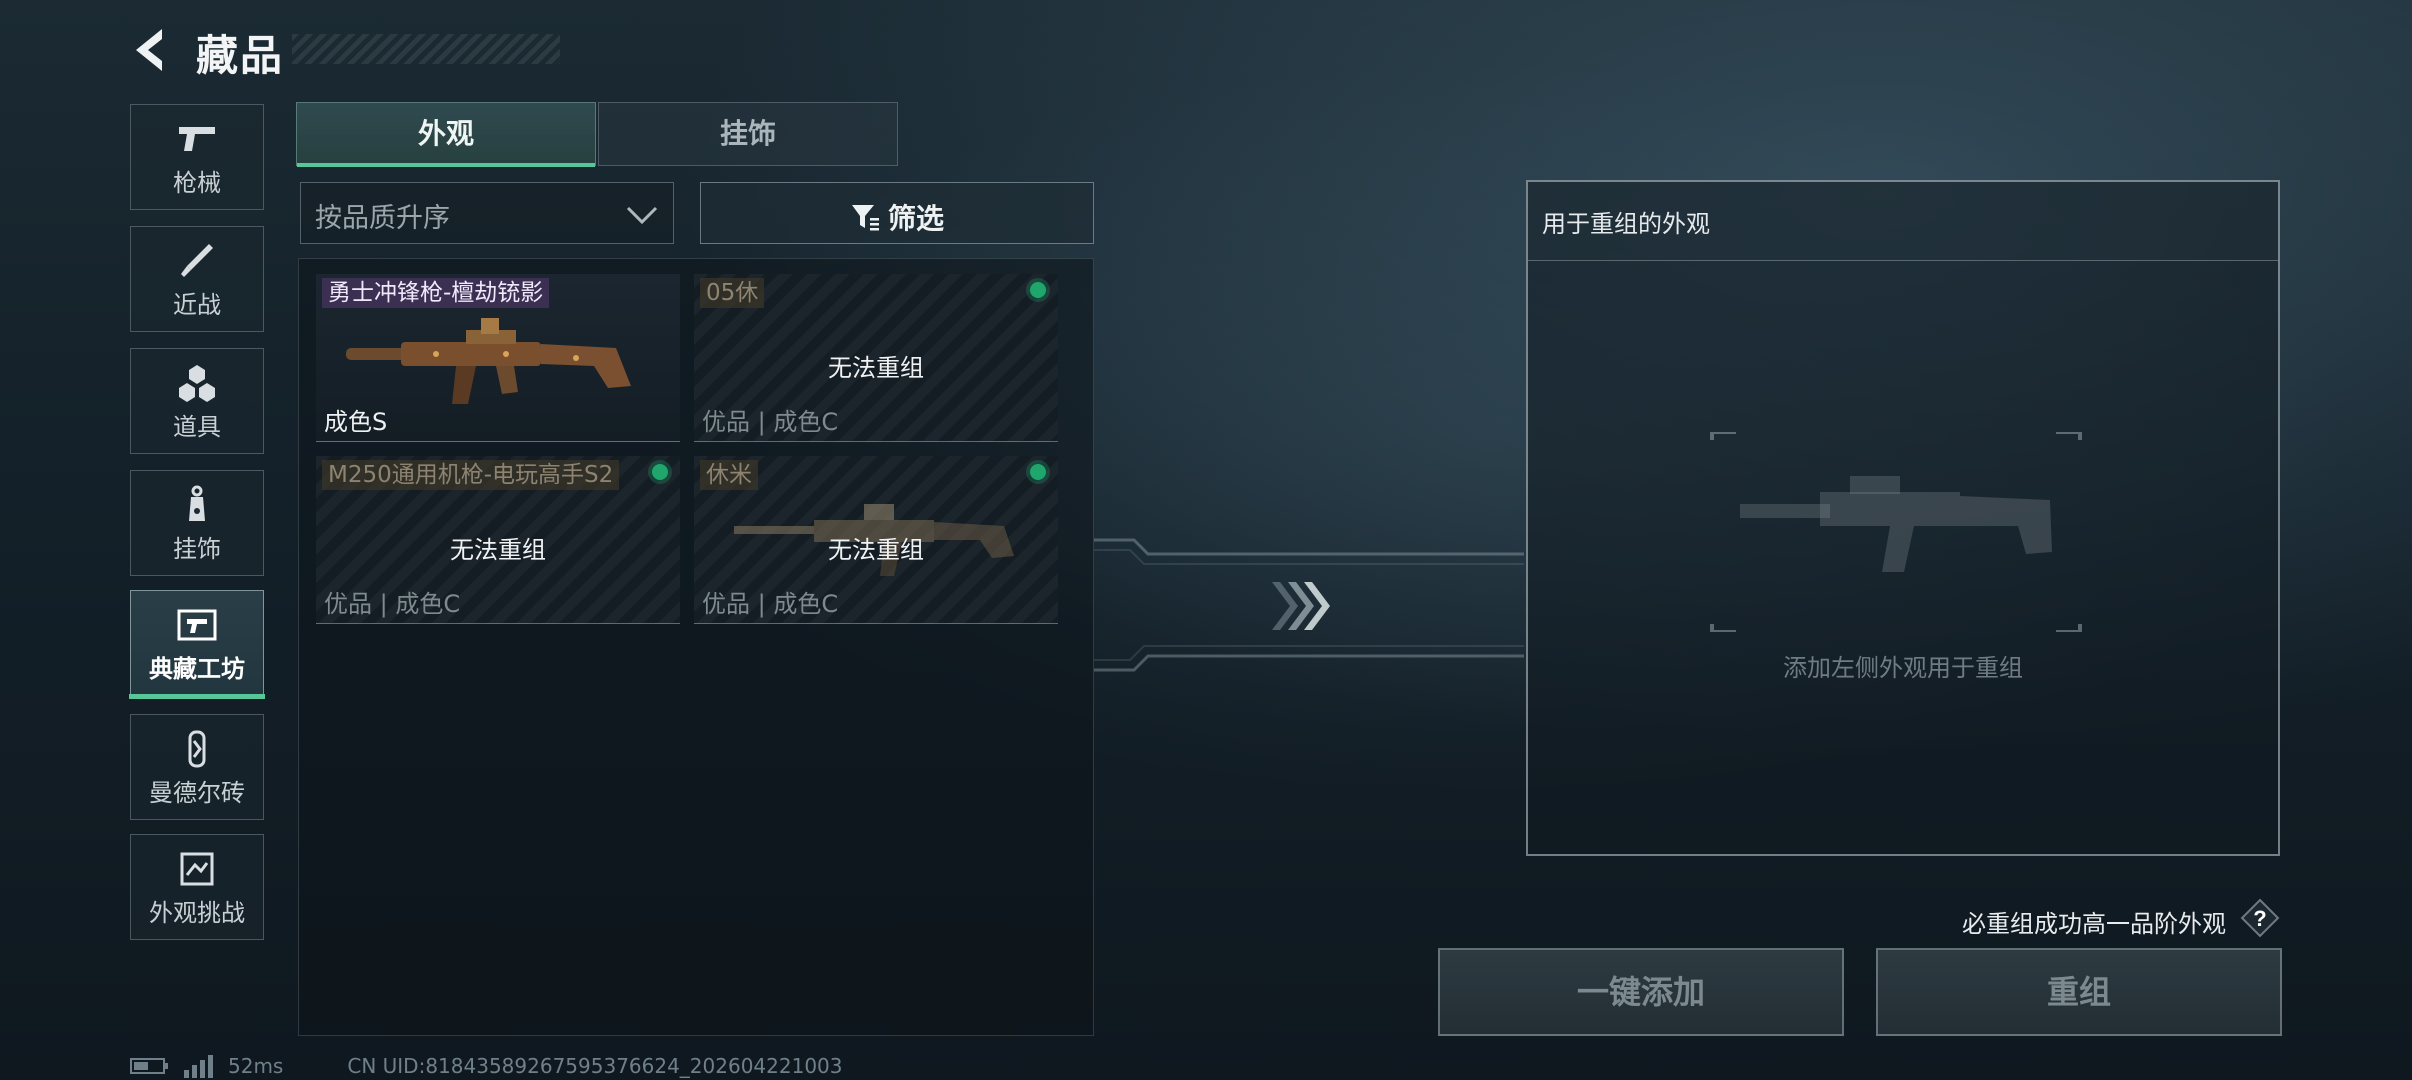 Image resolution: width=2412 pixels, height=1080 pixels. I want to click on sidebar-item-label: 挂饰, so click(197, 549).